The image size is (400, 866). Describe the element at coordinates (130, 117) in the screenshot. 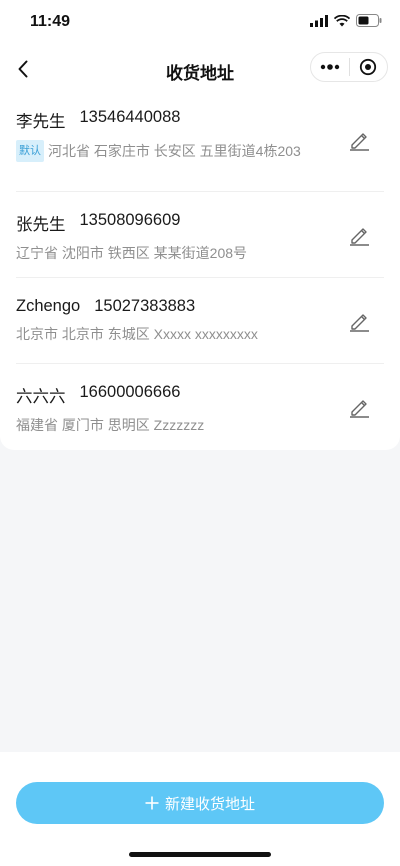

I see `contact-phone: 13546440088` at that location.